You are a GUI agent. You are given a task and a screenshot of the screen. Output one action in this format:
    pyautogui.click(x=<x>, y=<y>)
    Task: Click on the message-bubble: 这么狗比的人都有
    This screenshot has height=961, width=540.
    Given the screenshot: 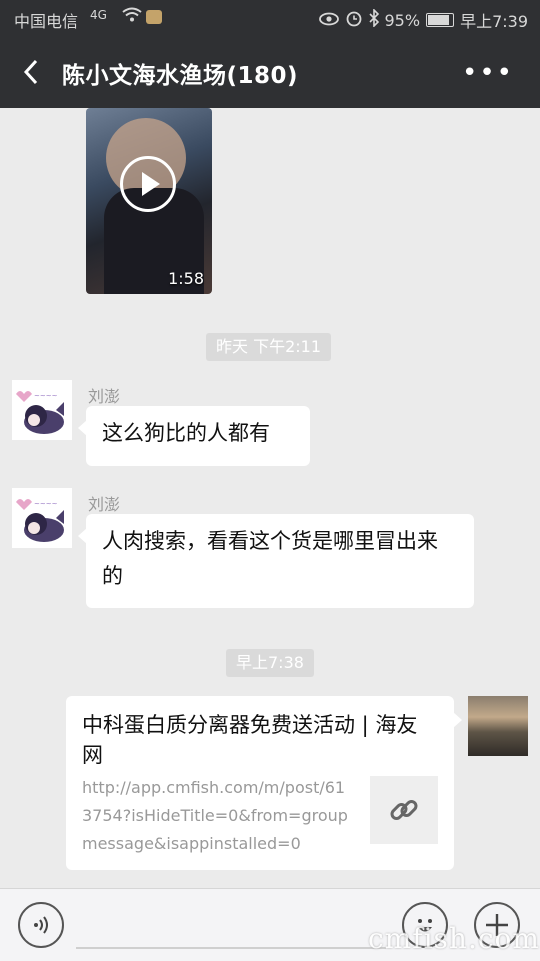 What is the action you would take?
    pyautogui.click(x=194, y=436)
    